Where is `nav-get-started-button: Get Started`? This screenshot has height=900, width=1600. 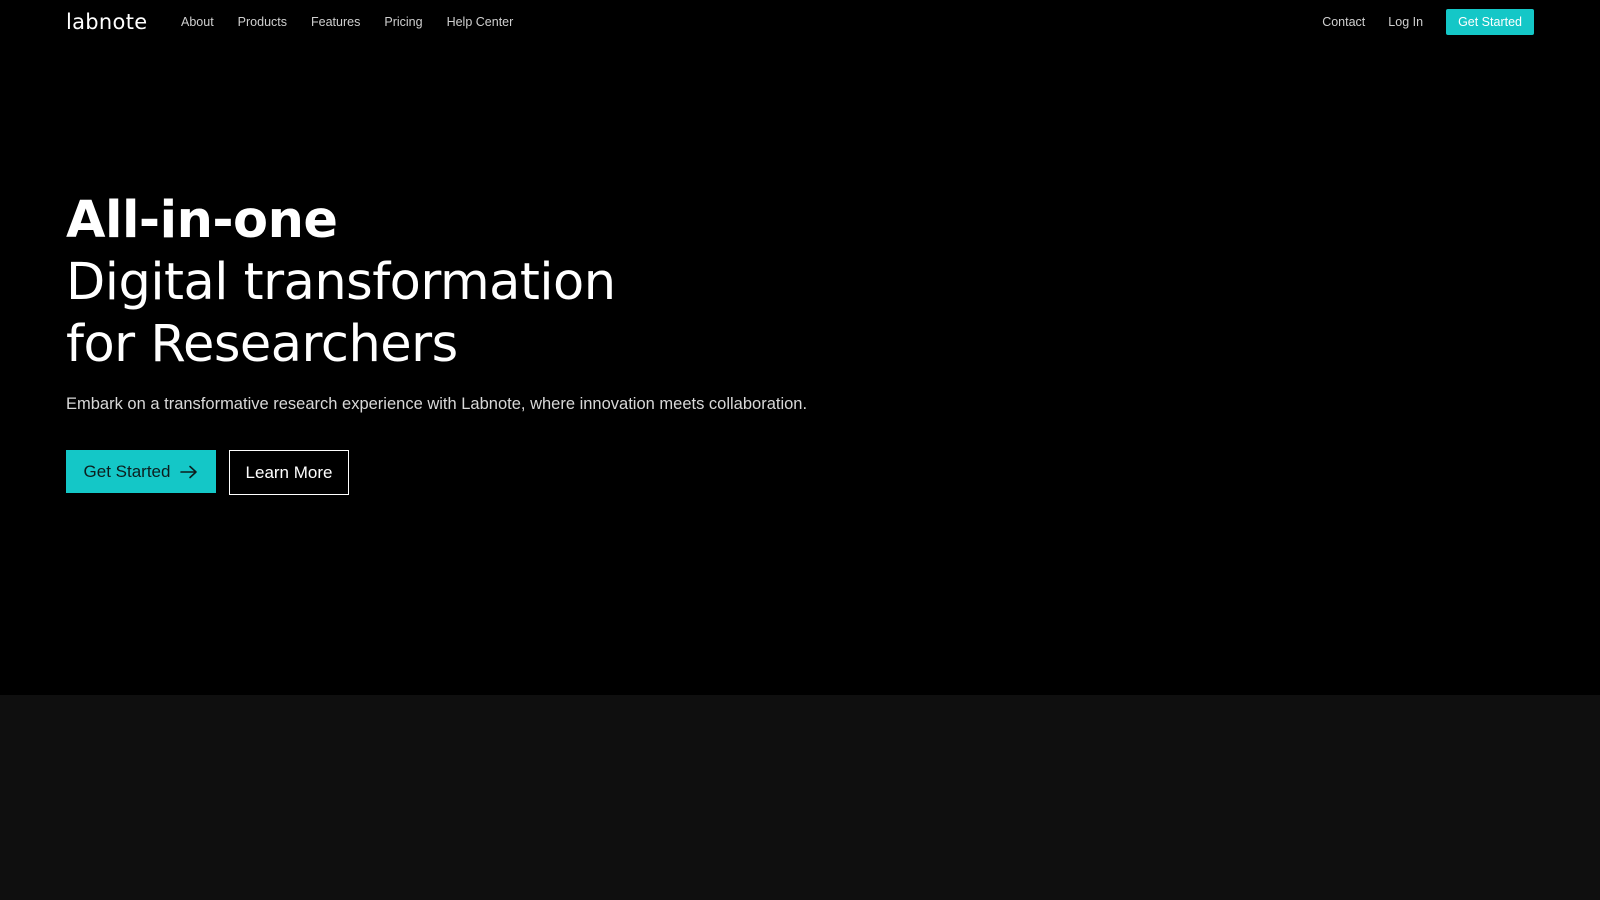
nav-get-started-button: Get Started is located at coordinates (1490, 22).